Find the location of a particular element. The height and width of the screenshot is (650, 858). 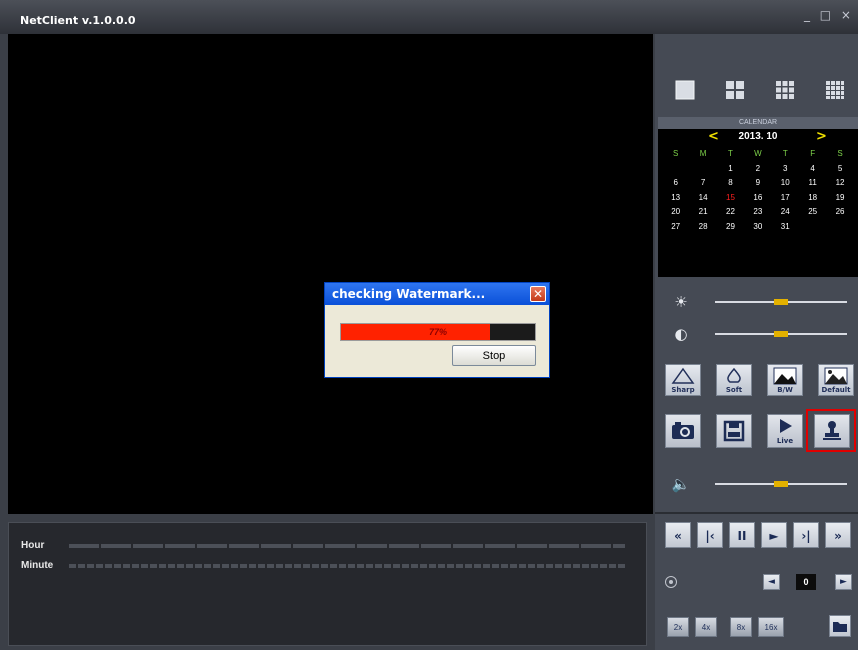

speed-2x-button: 2x is located at coordinates (678, 627).